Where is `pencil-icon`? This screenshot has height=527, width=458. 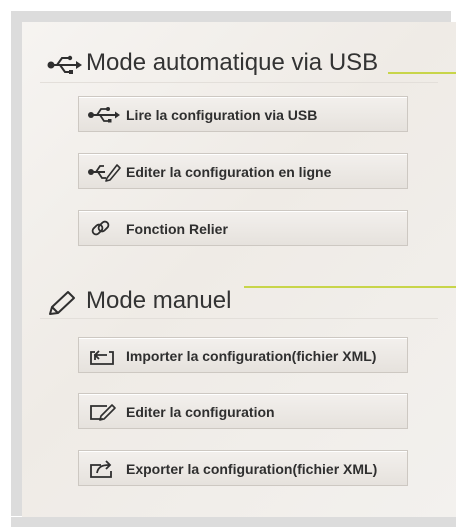 pencil-icon is located at coordinates (64, 303).